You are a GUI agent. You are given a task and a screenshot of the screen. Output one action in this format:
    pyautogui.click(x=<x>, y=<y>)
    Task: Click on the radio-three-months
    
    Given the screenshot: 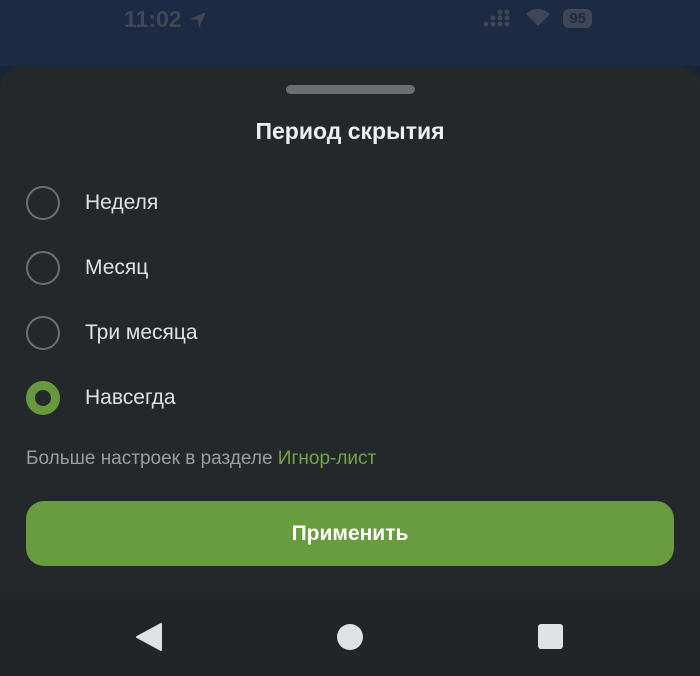 What is the action you would take?
    pyautogui.click(x=43, y=333)
    